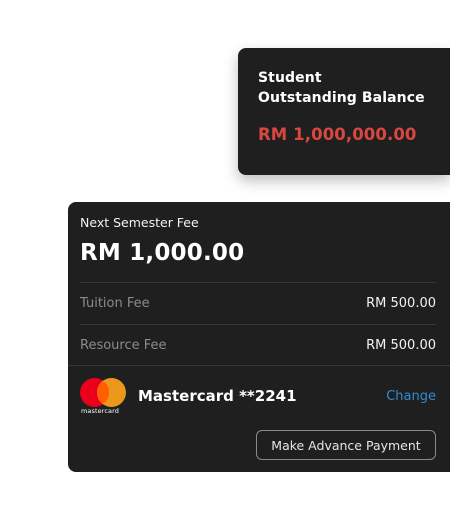  What do you see at coordinates (337, 134) in the screenshot?
I see `outstanding-balance-amount: RM 1,000,000.00` at bounding box center [337, 134].